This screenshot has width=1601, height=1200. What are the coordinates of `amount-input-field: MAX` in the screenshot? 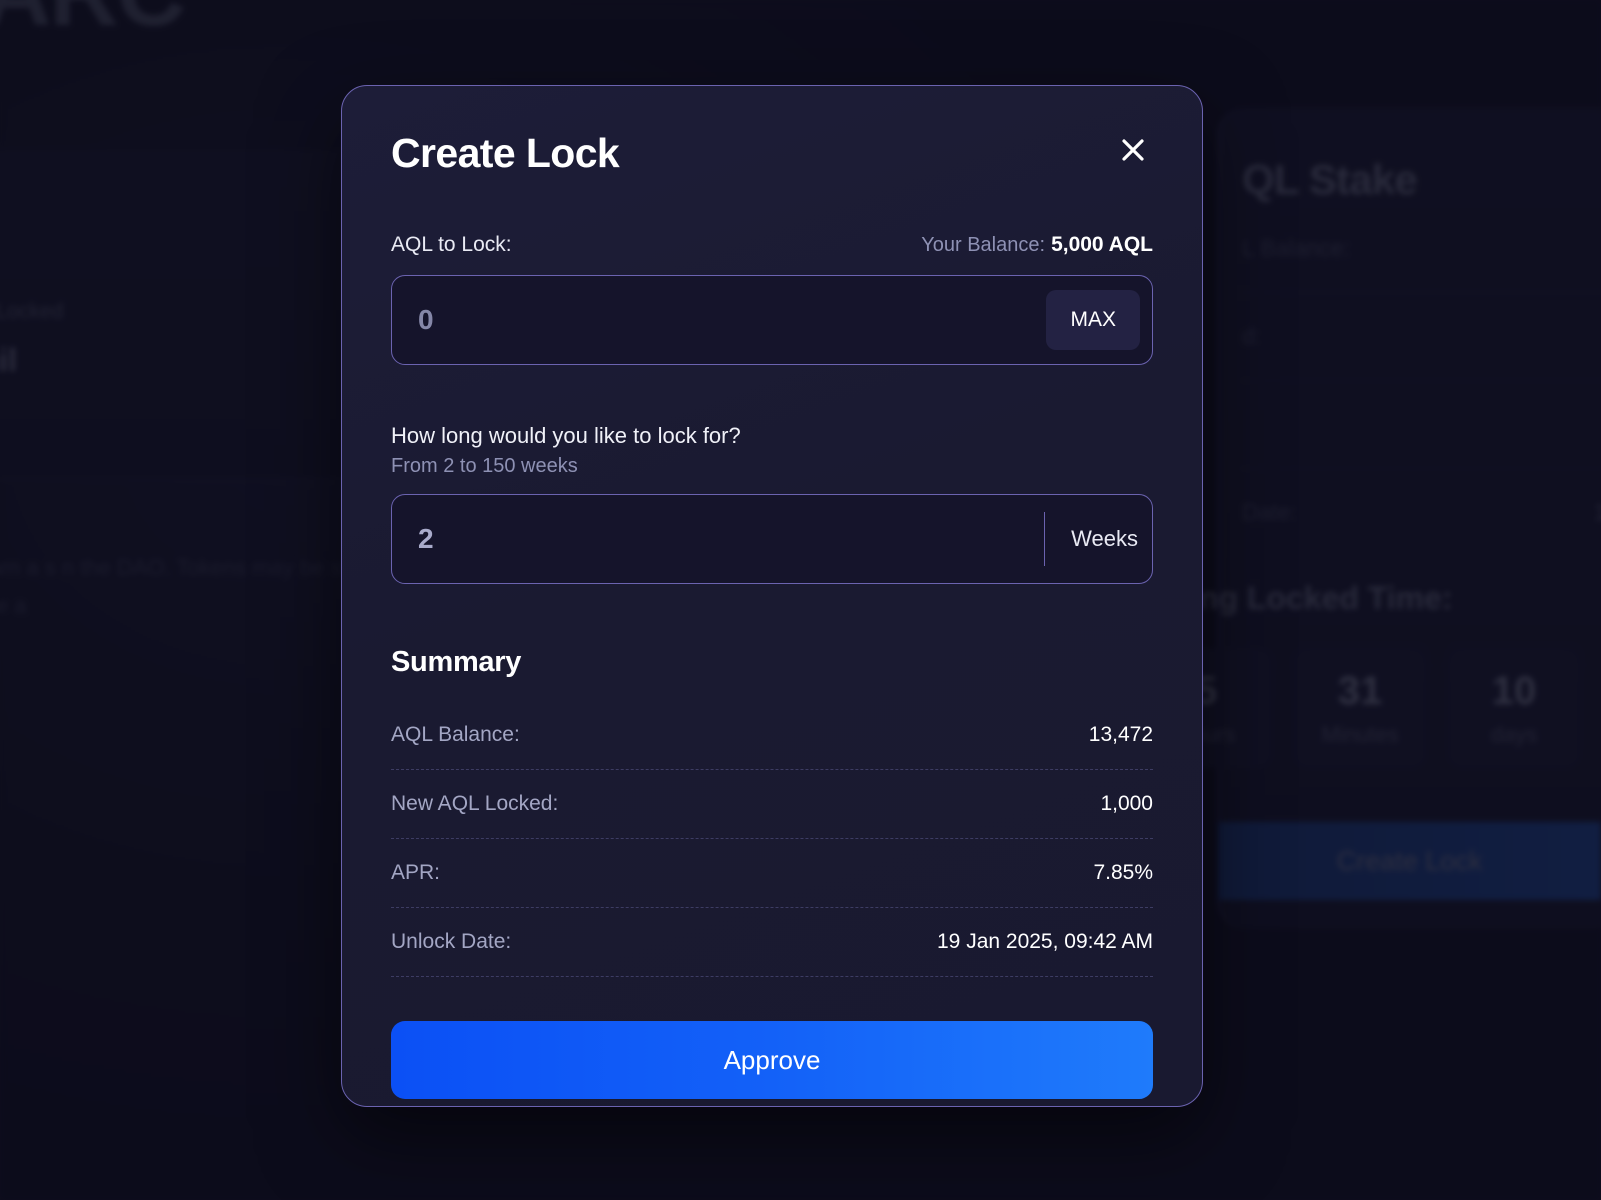 It's located at (772, 320).